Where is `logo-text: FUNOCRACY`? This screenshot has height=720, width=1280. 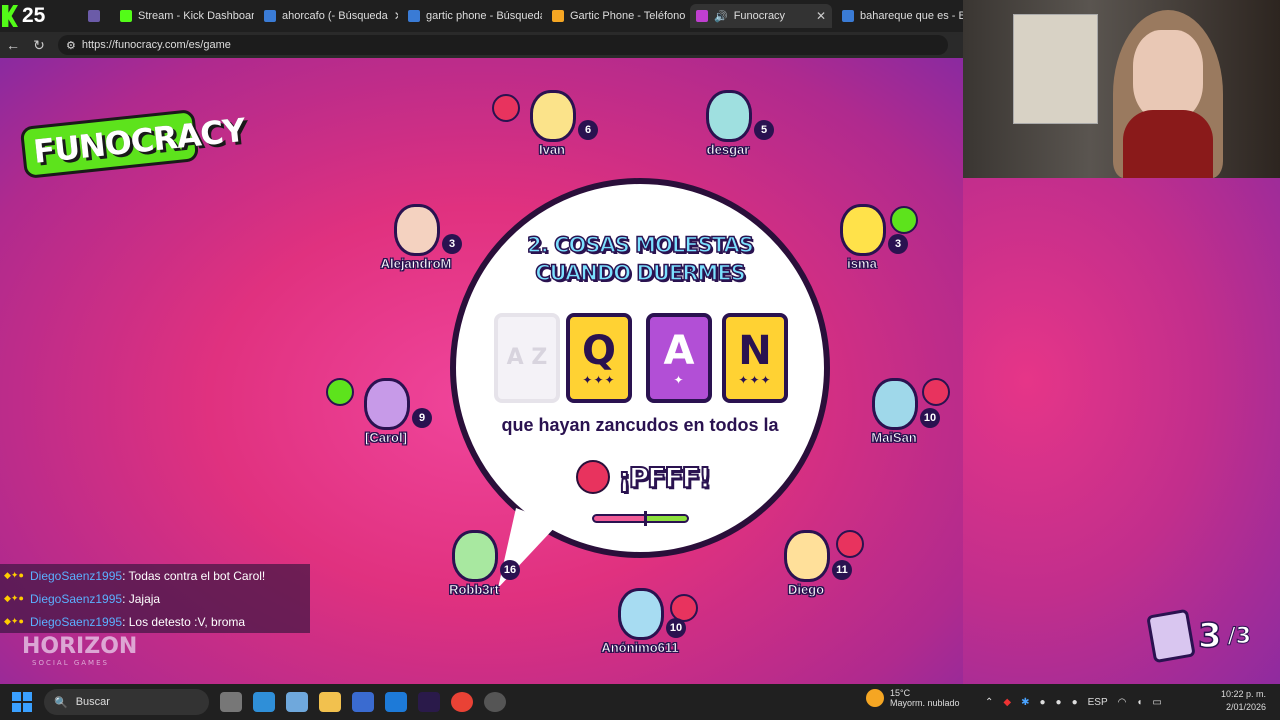
logo-text: FUNOCRACY is located at coordinates (133, 144).